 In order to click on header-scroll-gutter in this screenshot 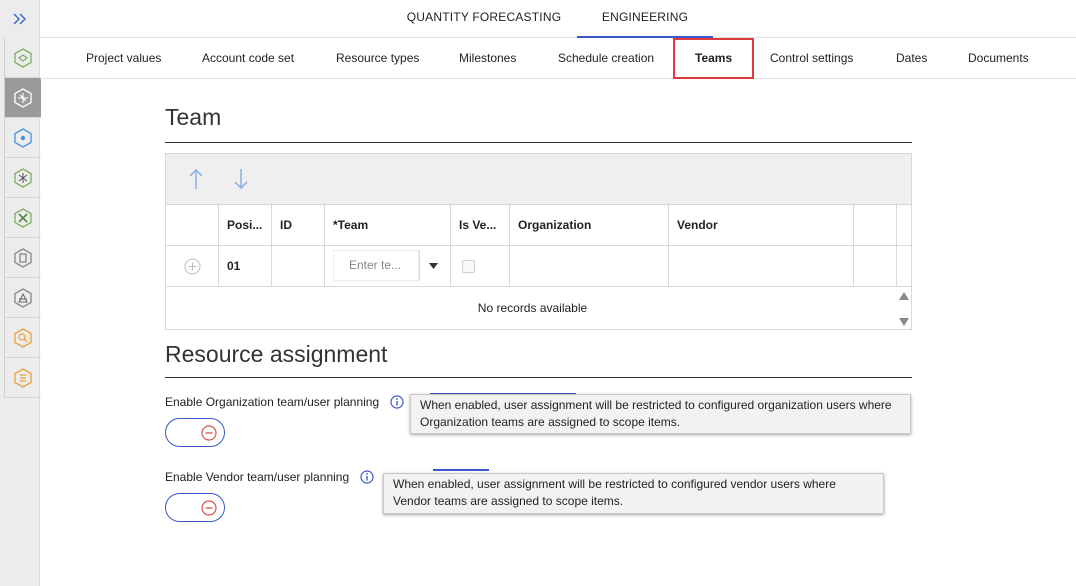, I will do `click(904, 225)`.